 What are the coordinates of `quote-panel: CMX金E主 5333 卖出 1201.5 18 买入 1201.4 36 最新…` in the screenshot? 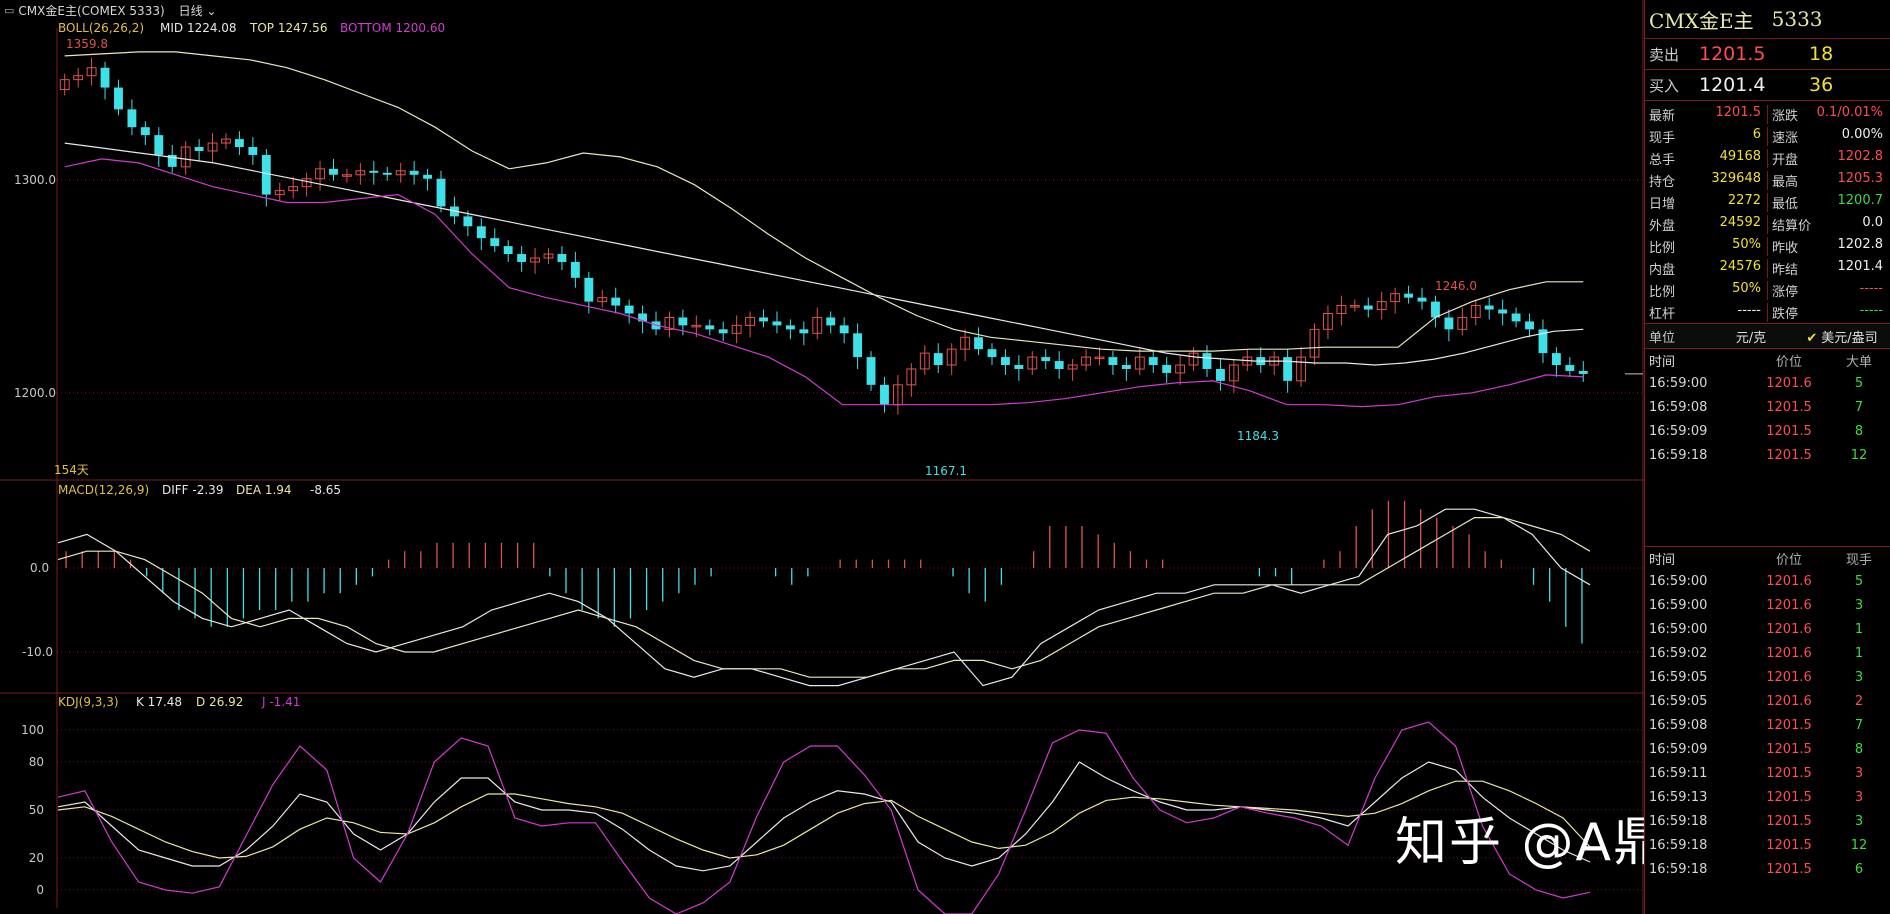 It's located at (1767, 457).